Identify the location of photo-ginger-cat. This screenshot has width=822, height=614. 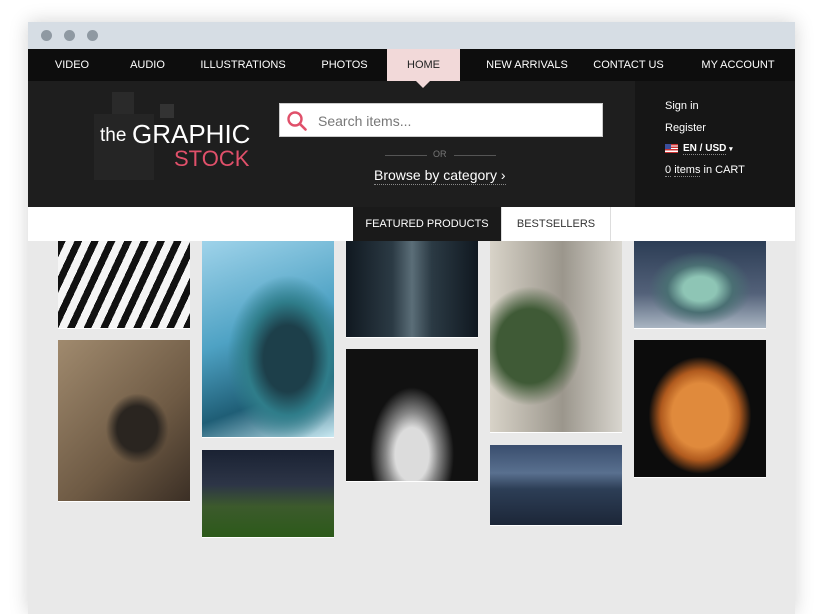
(700, 409).